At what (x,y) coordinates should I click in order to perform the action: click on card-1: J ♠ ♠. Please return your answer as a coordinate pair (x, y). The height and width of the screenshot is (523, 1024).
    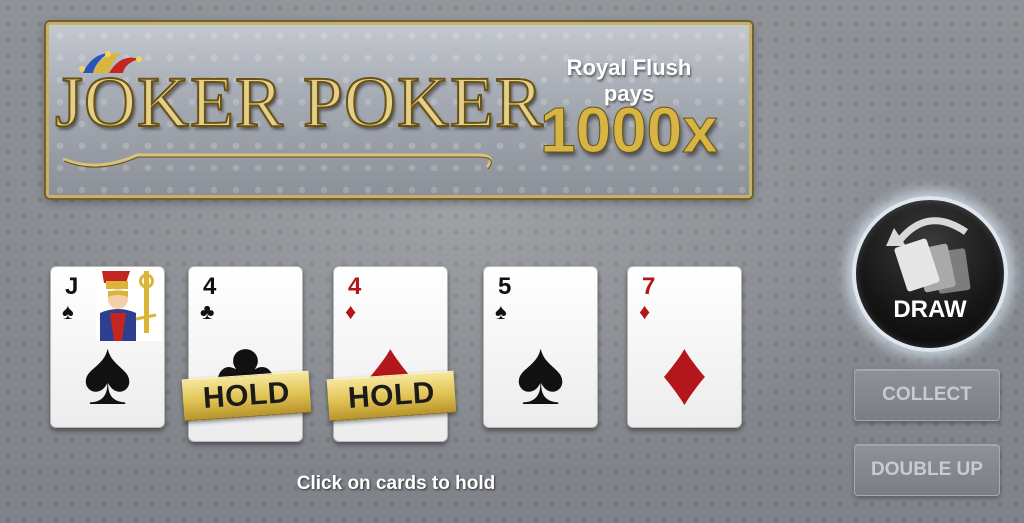
    Looking at the image, I should click on (107, 347).